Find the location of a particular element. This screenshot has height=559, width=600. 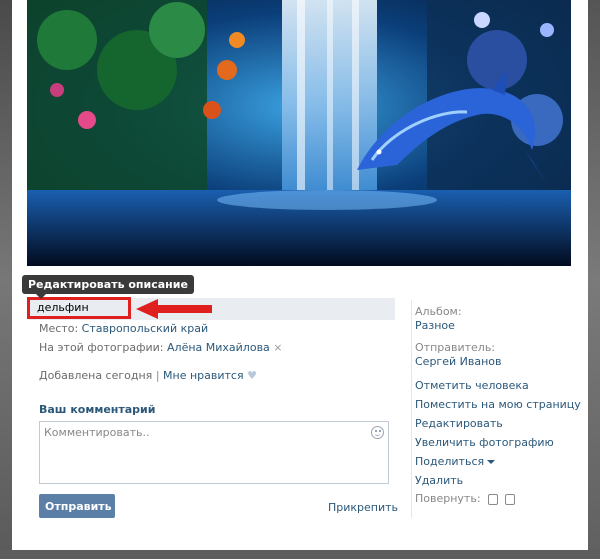

place-label: Место: is located at coordinates (59, 328).